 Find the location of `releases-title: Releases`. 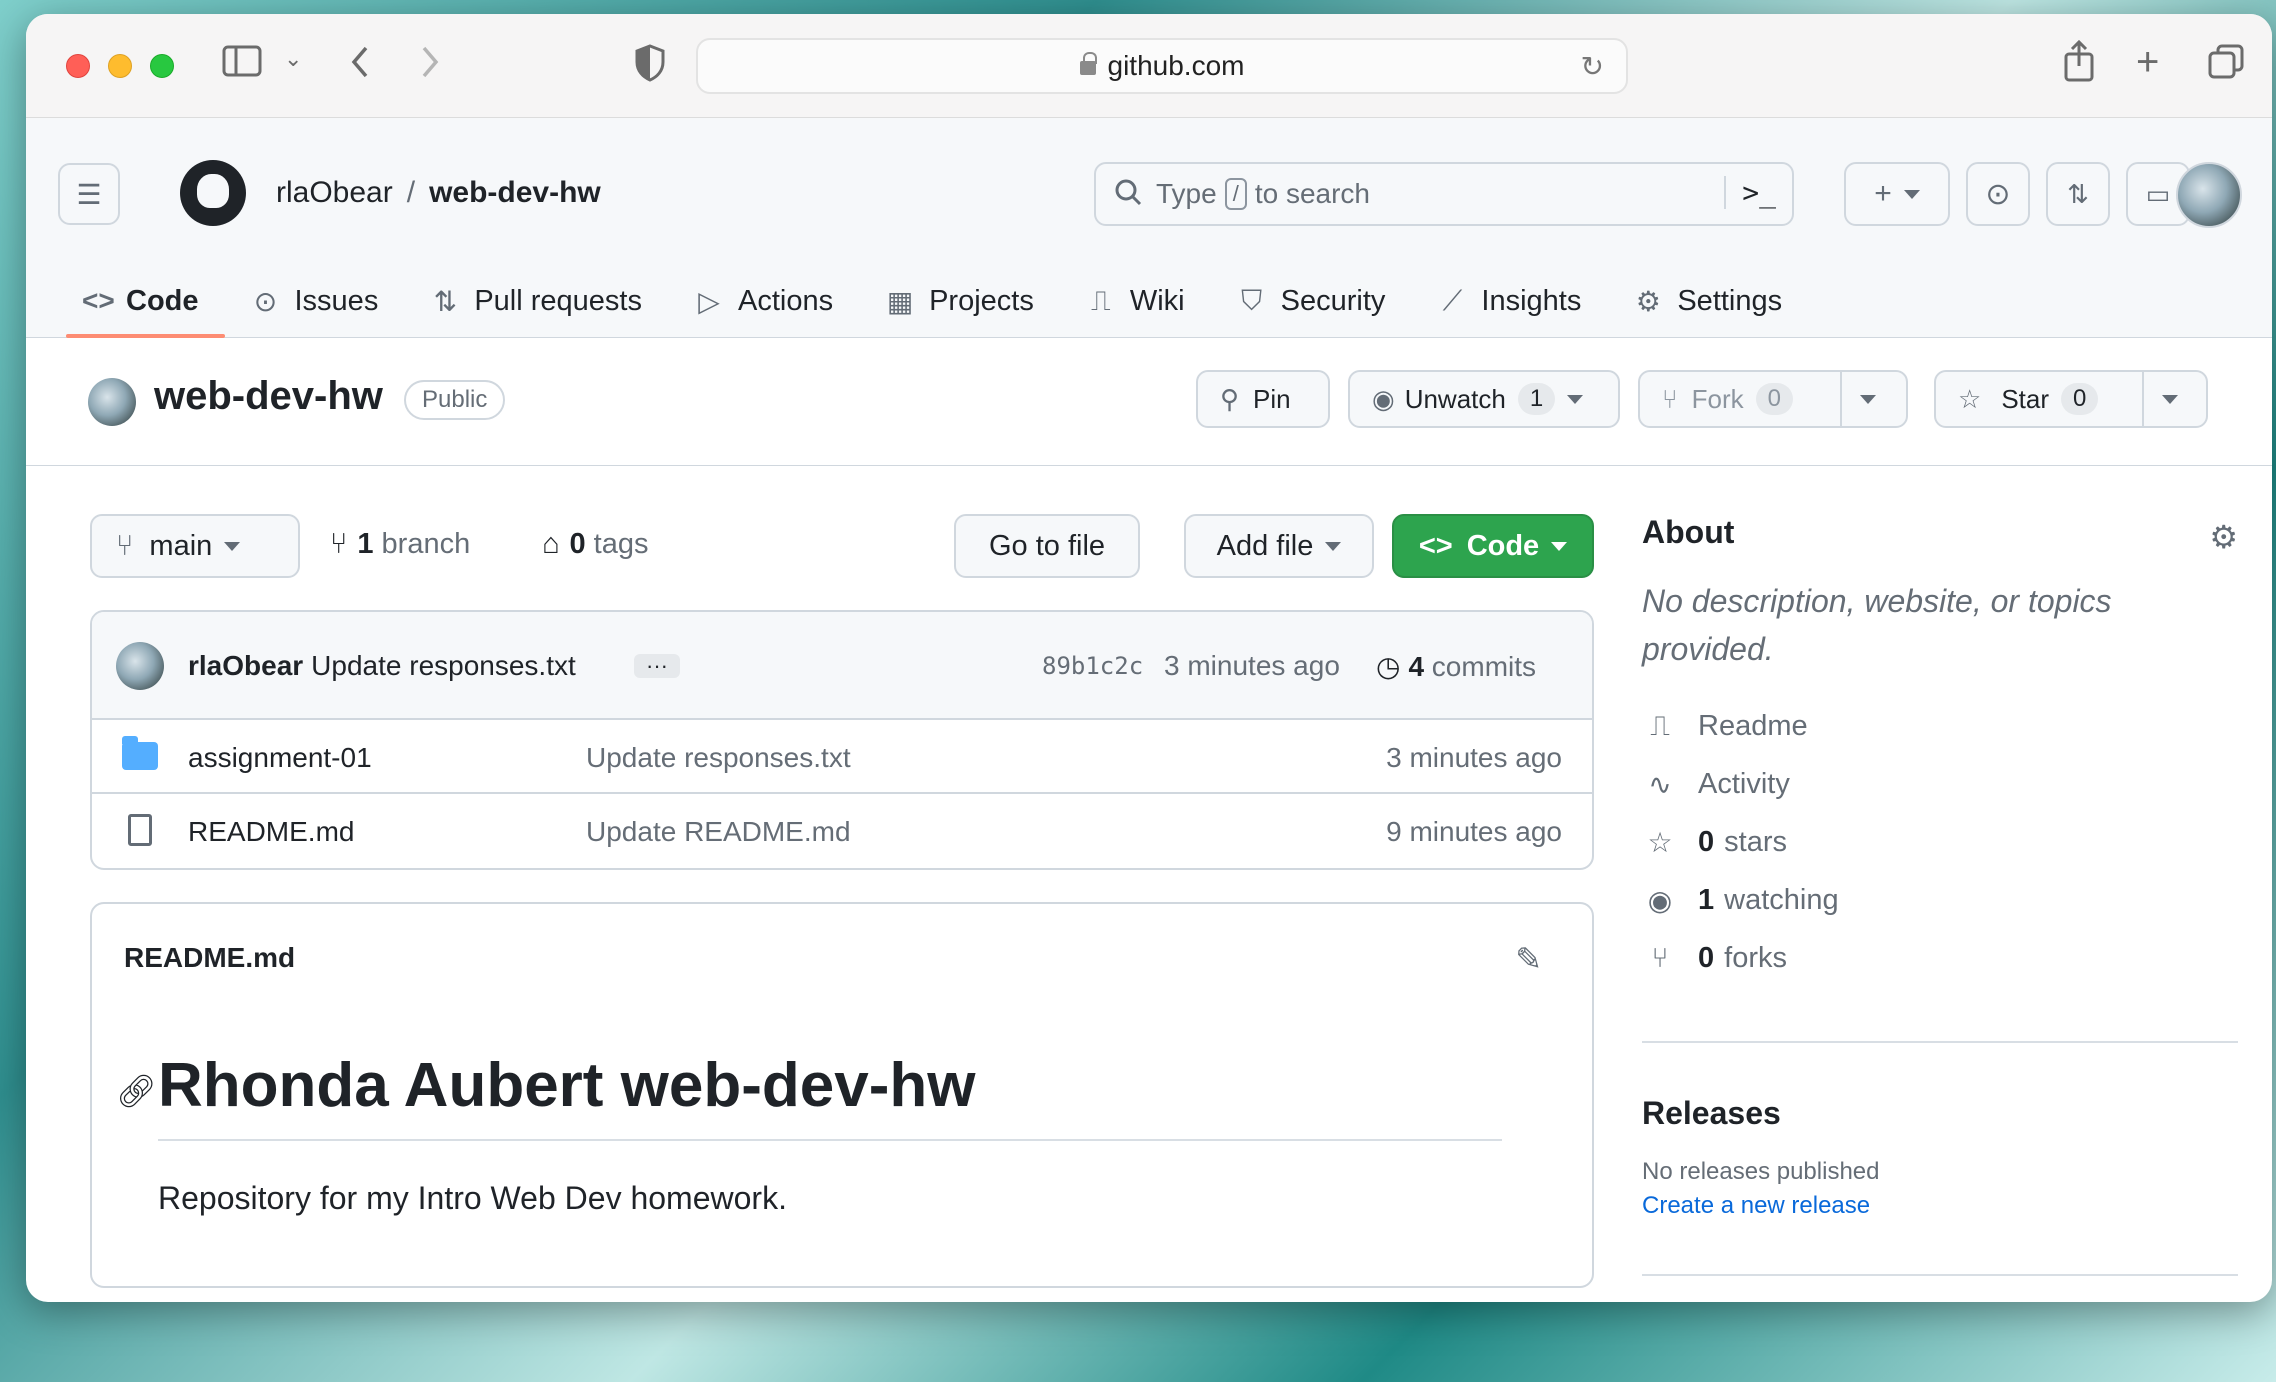

releases-title: Releases is located at coordinates (1940, 1113).